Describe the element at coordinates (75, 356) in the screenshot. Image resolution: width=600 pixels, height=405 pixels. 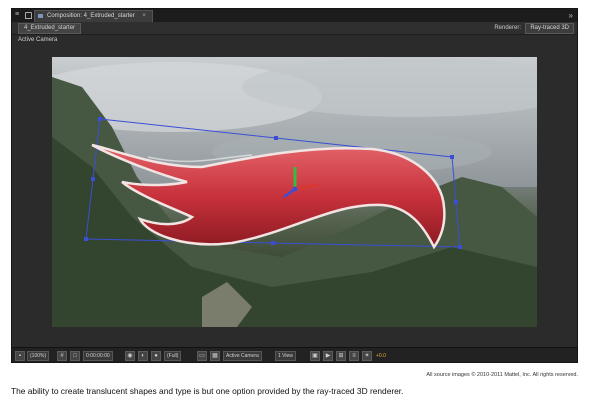
I see `region-icon: □` at that location.